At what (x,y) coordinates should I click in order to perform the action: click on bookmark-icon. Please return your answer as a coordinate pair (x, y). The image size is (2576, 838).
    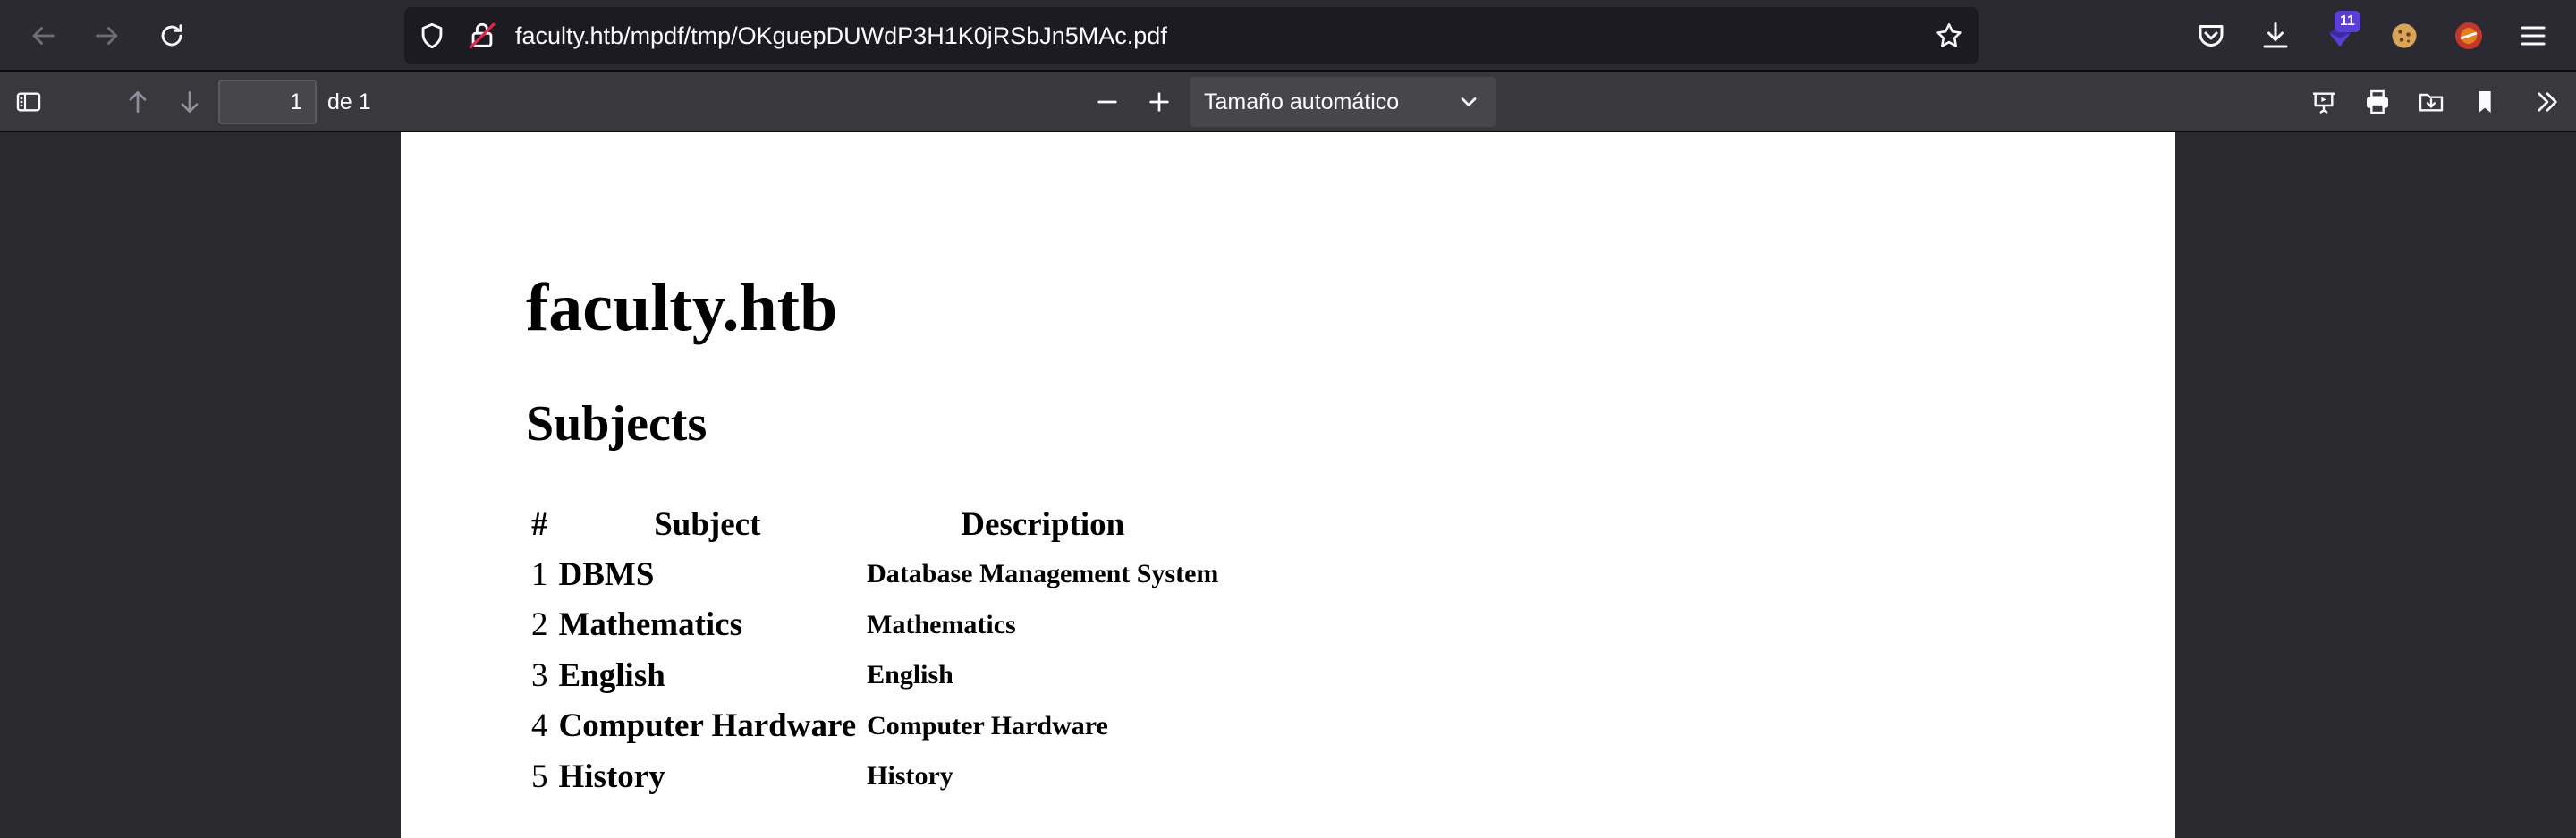
    Looking at the image, I should click on (2485, 102).